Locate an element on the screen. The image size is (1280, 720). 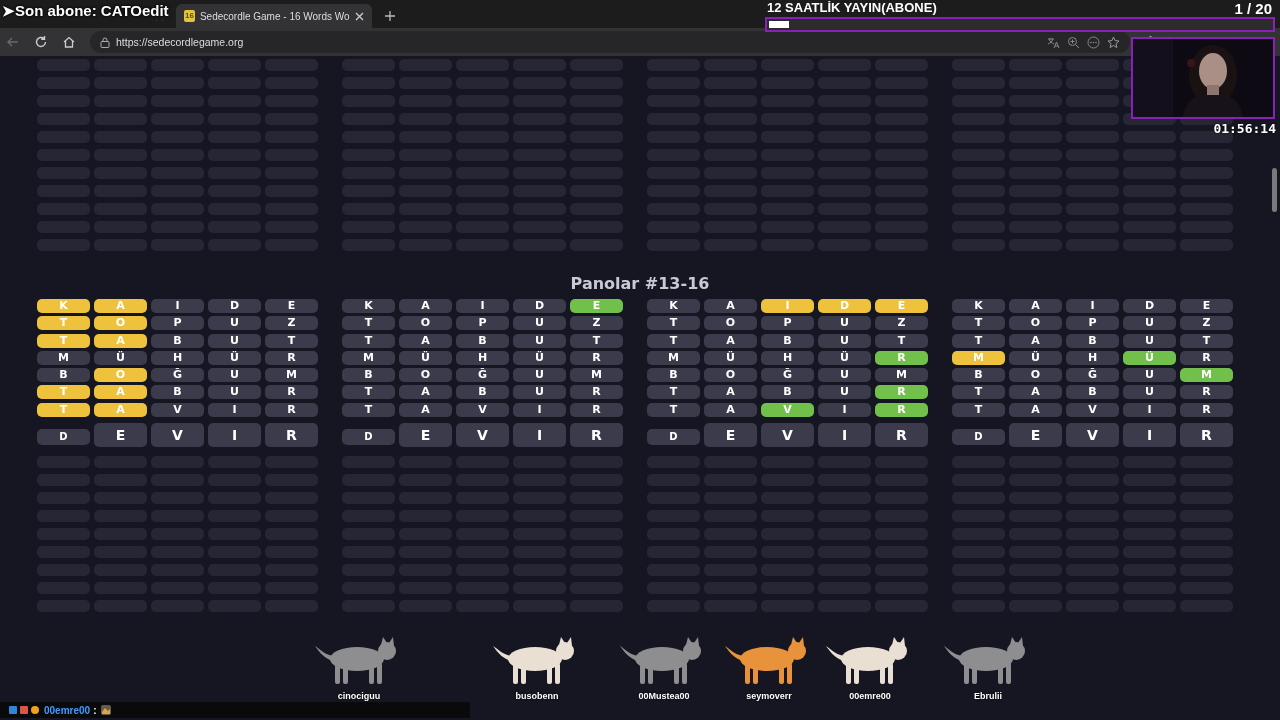
viewer-name: busobenn is located at coordinates (537, 696).